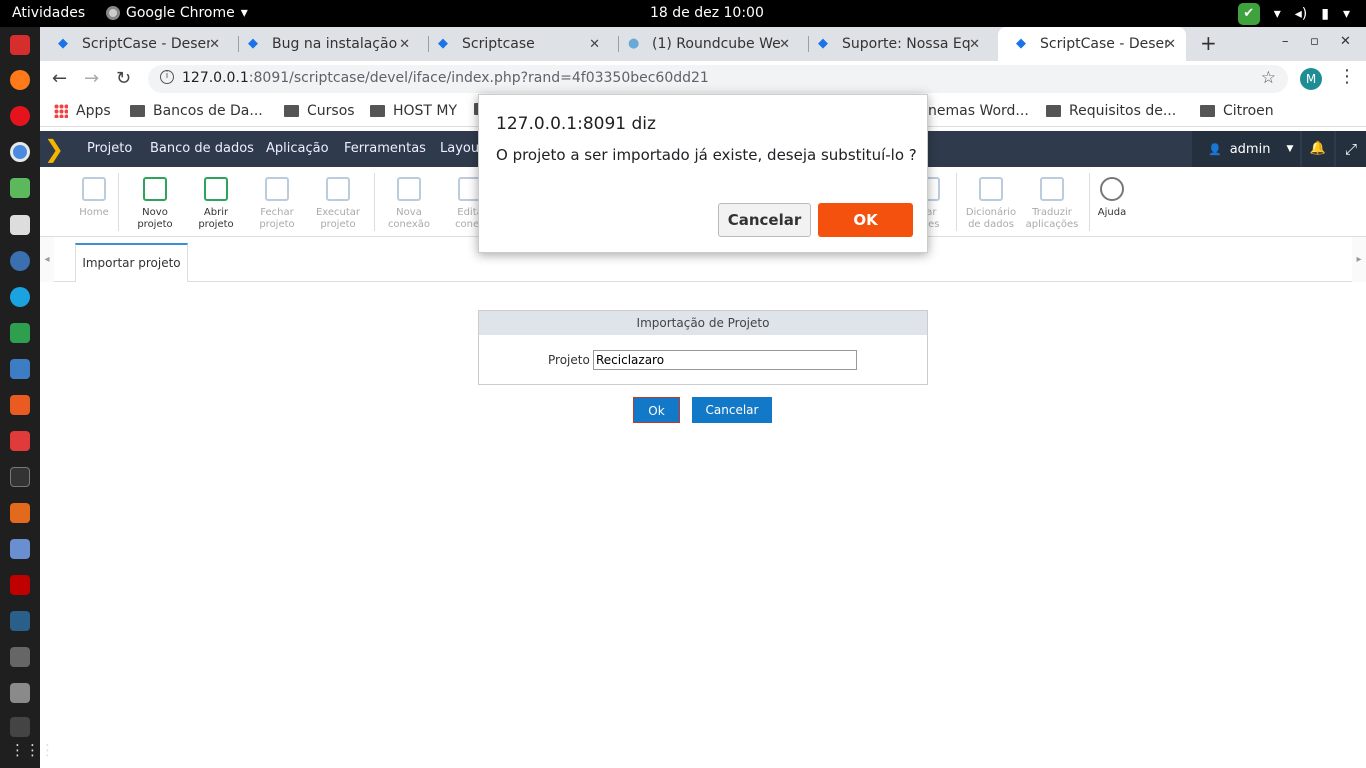 The image size is (1366, 768). Describe the element at coordinates (1237, 111) in the screenshot. I see `bookmark-folder: Citroen` at that location.